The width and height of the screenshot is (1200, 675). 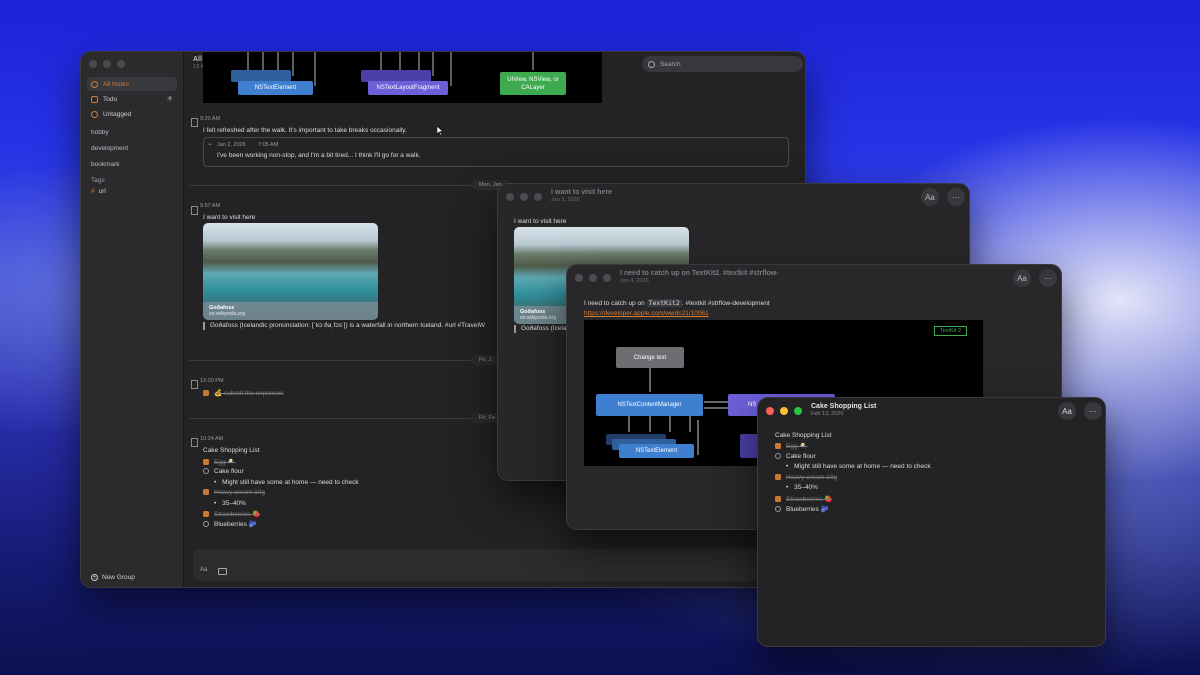 I want to click on entry-time: 12:00 PM, so click(x=212, y=381).